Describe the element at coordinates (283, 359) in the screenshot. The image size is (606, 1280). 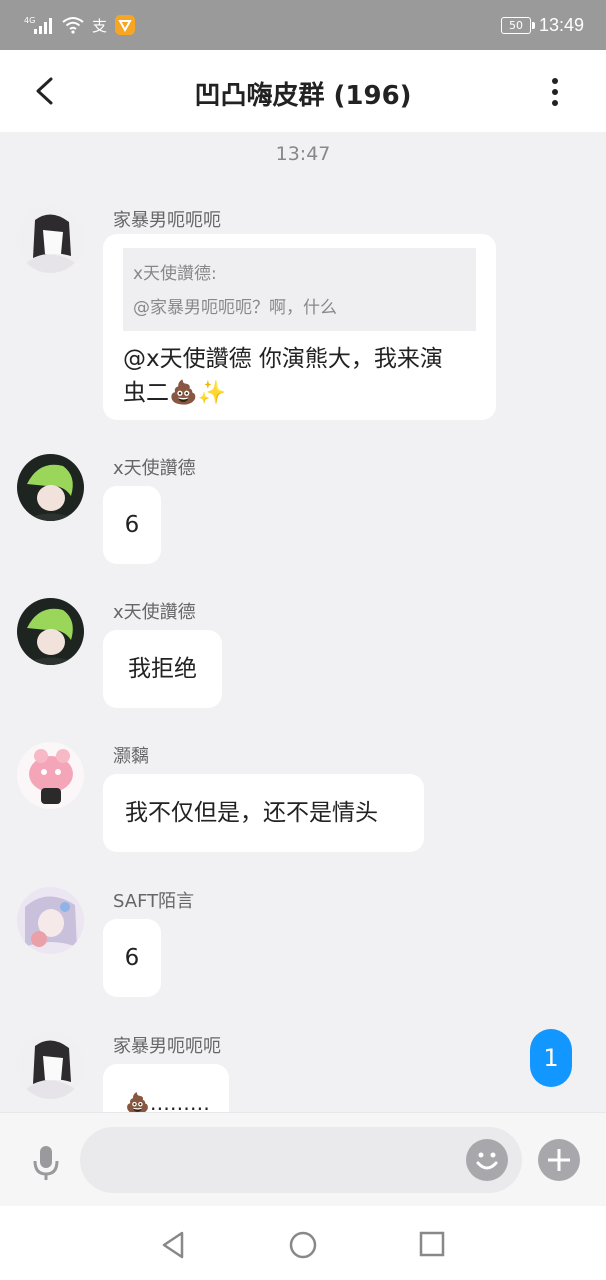
I see `message-text: @x天使讚德 你演熊大，我来演` at that location.